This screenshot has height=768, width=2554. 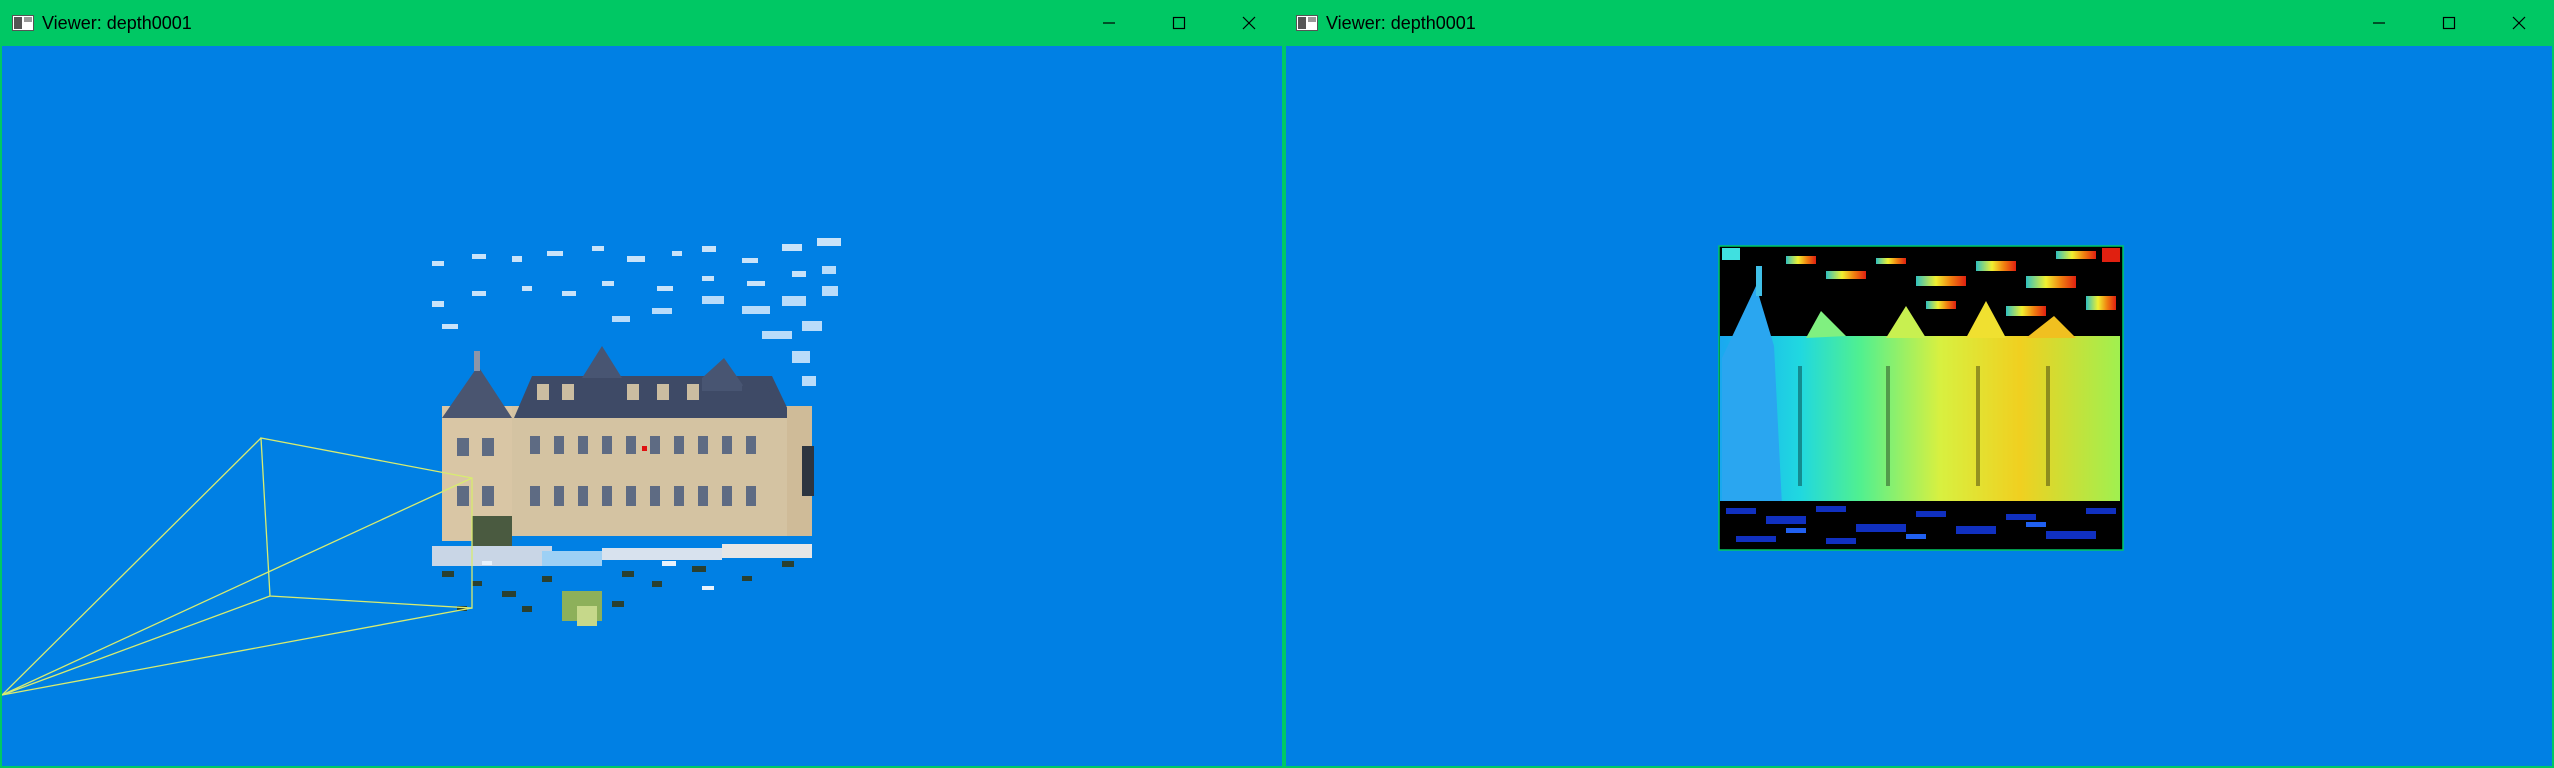 What do you see at coordinates (237, 566) in the screenshot?
I see `camera-frustum` at bounding box center [237, 566].